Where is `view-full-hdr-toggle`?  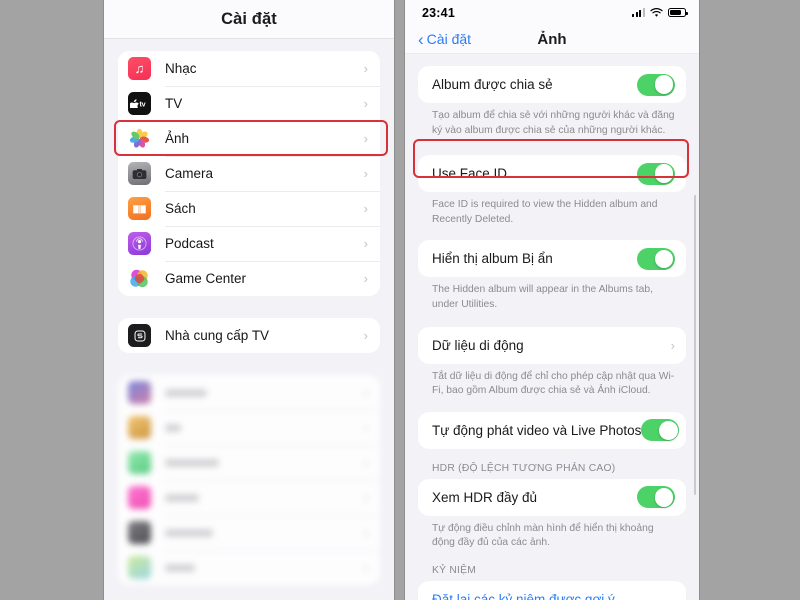 view-full-hdr-toggle is located at coordinates (656, 497).